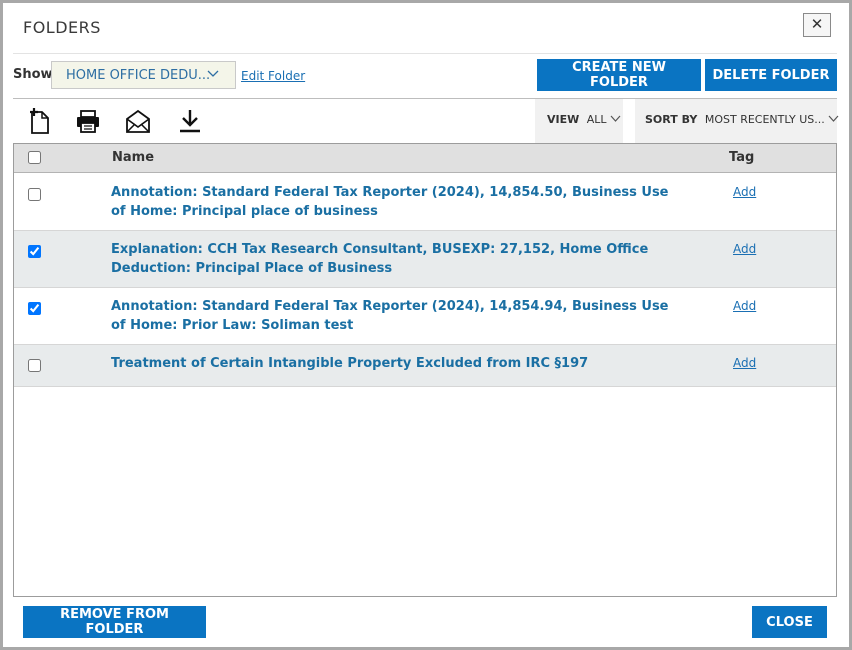  What do you see at coordinates (742, 157) in the screenshot?
I see `column-header-tag: Tag` at bounding box center [742, 157].